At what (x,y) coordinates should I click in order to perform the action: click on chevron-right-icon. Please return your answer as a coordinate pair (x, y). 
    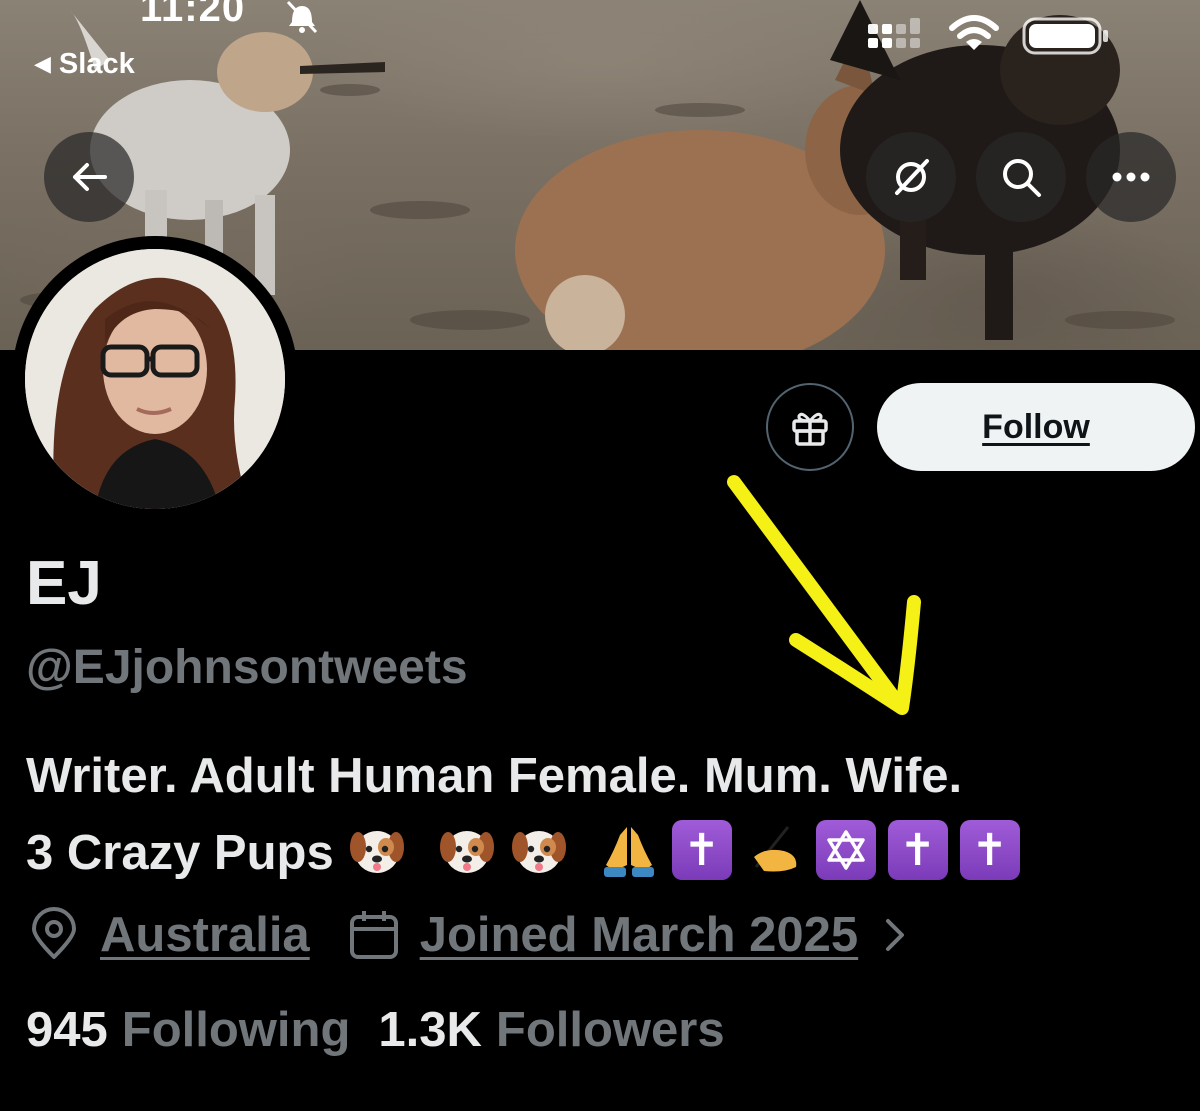
    Looking at the image, I should click on (895, 935).